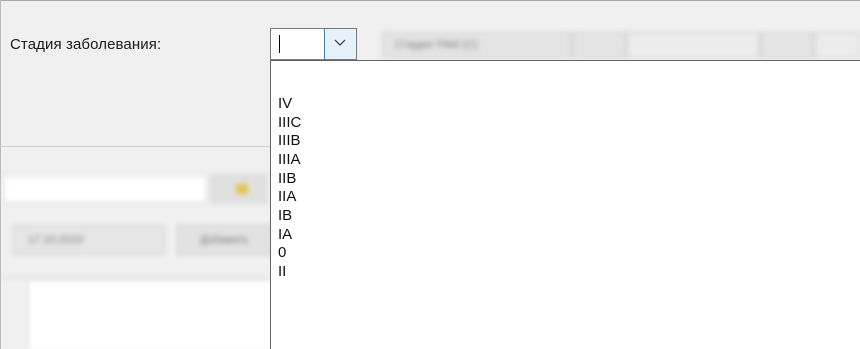 The image size is (860, 349). I want to click on stage-select, so click(313, 44).